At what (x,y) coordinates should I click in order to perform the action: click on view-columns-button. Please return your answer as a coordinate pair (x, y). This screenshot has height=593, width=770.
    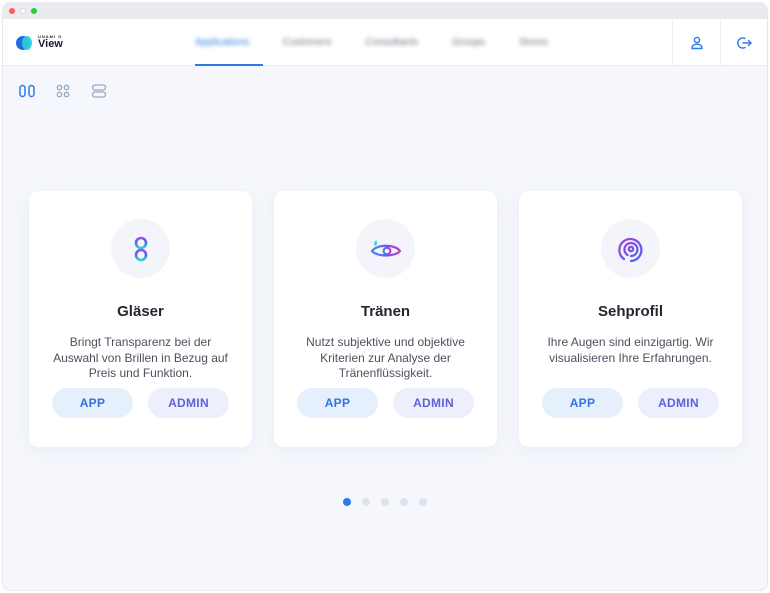
    Looking at the image, I should click on (27, 91).